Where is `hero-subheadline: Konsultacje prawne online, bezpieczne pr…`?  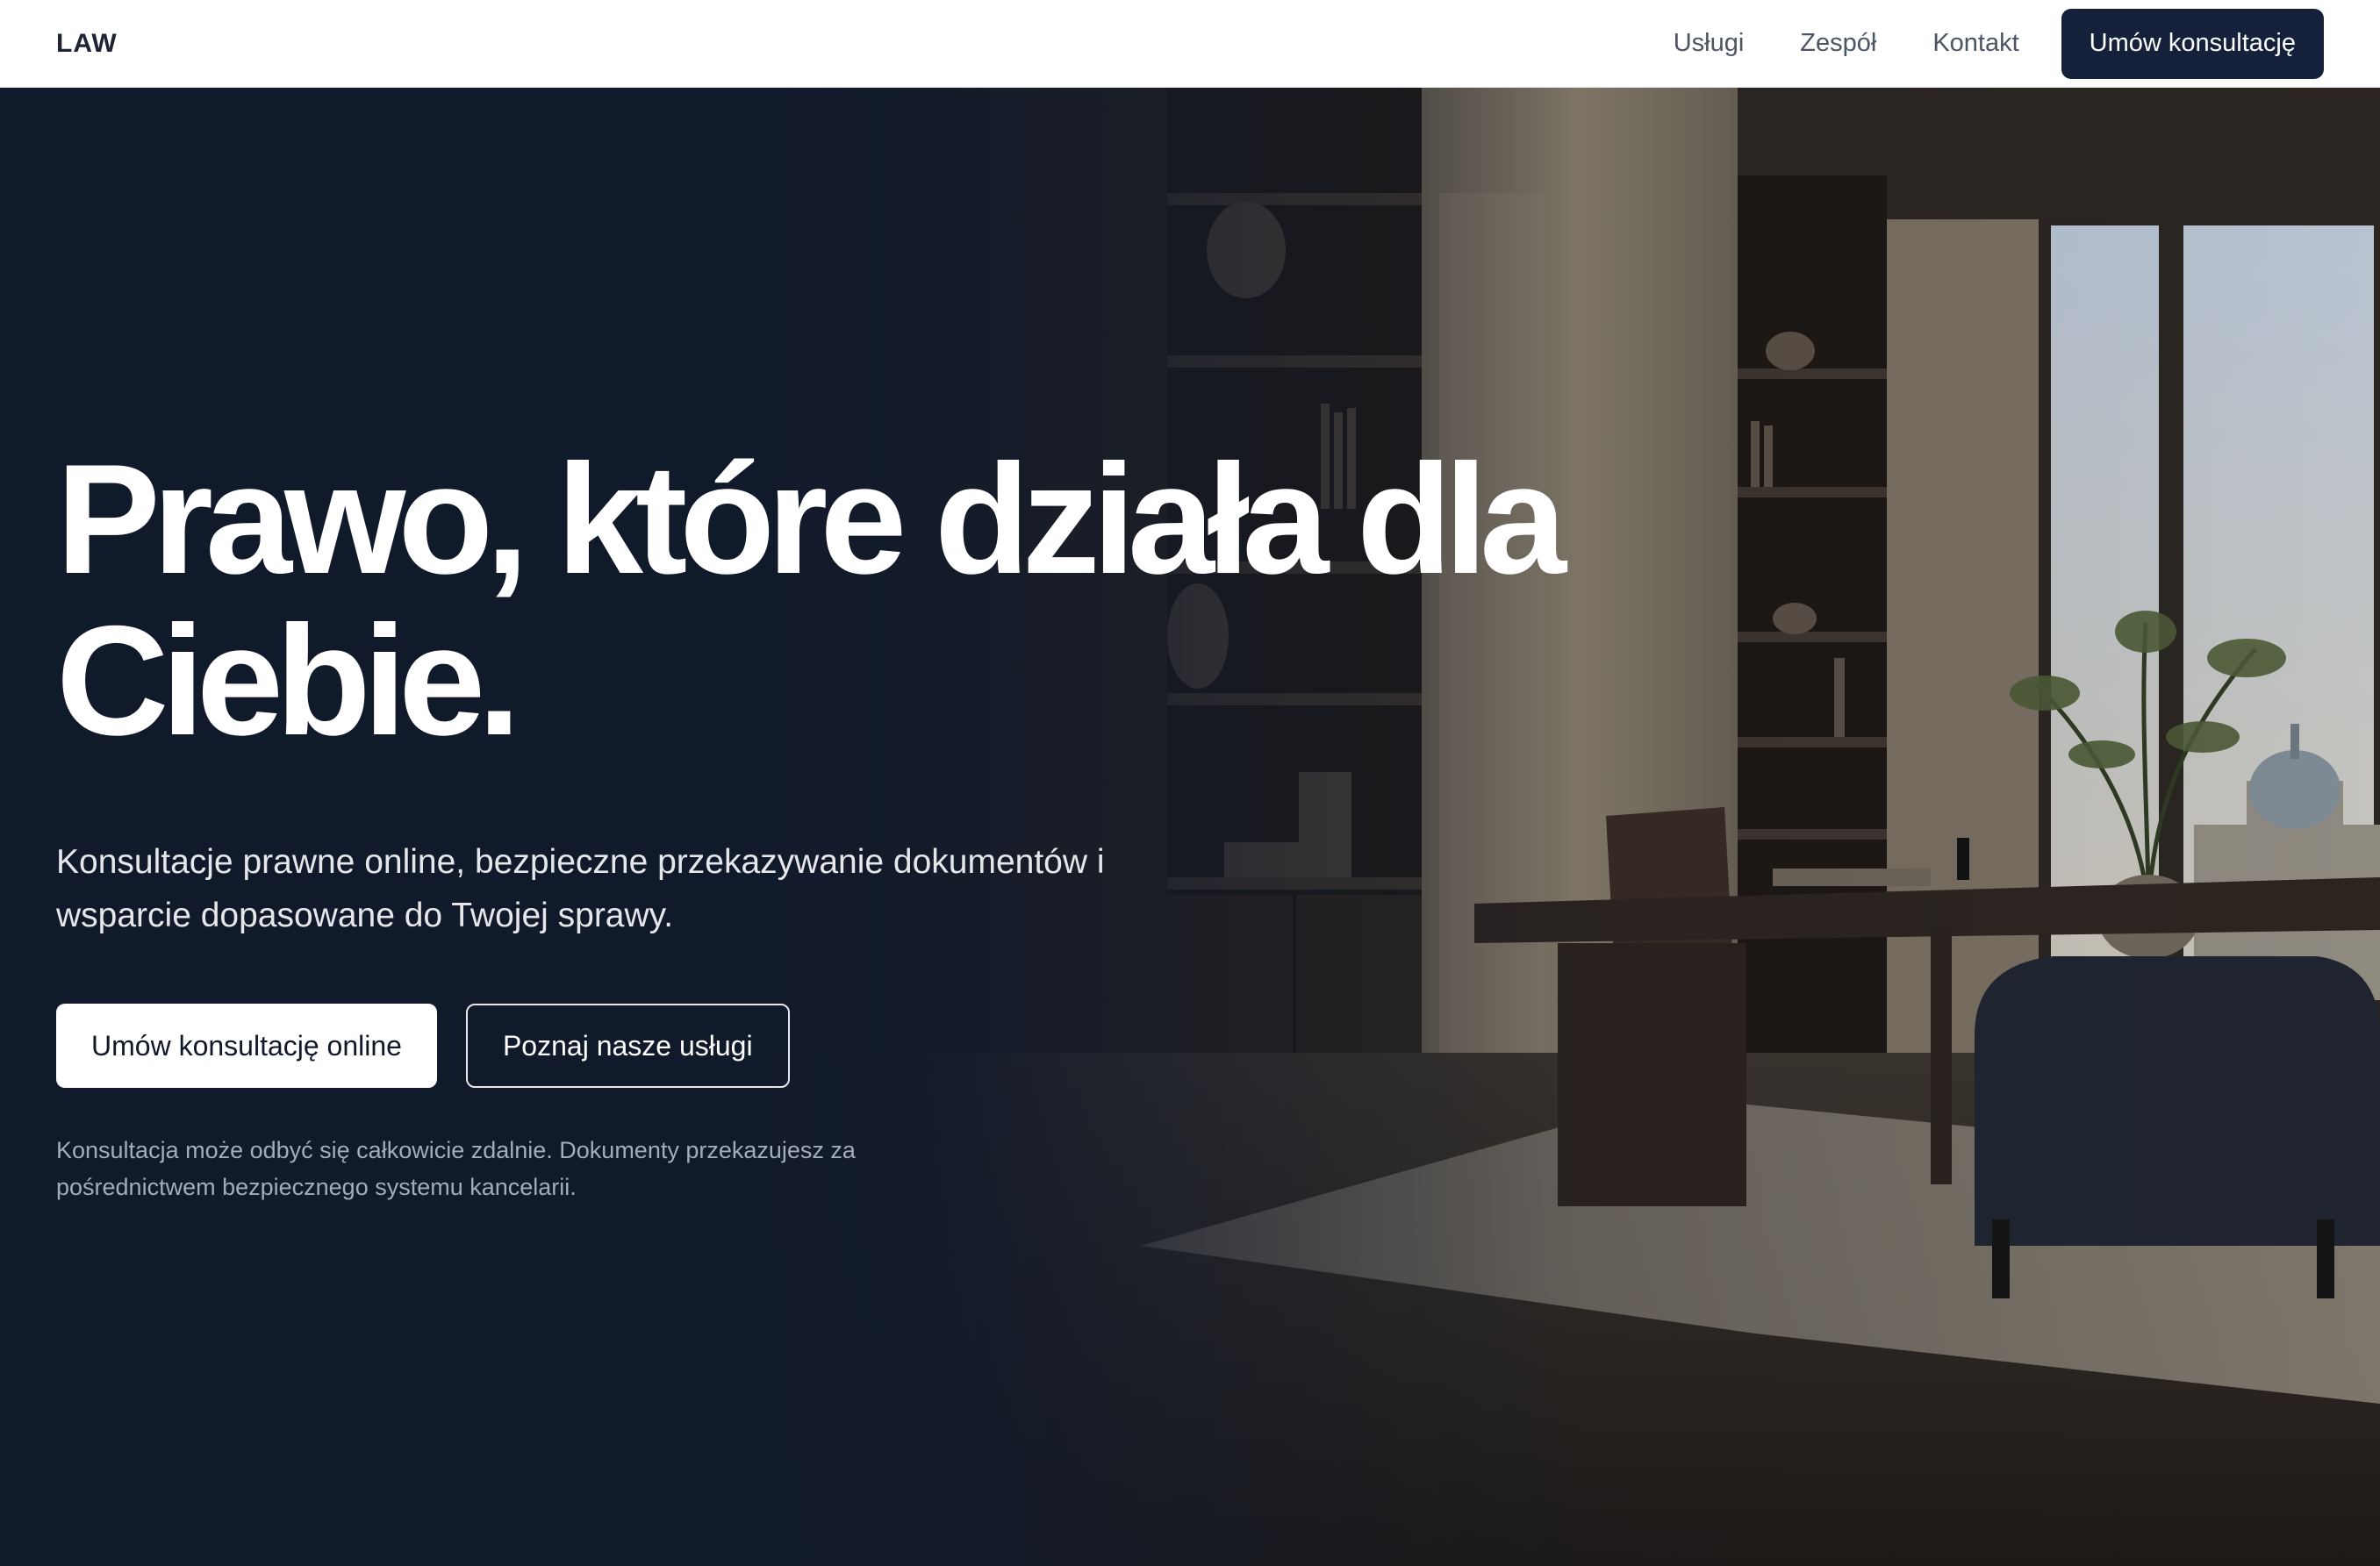
hero-subheadline: Konsultacje prawne online, bezpieczne pr… is located at coordinates (580, 889).